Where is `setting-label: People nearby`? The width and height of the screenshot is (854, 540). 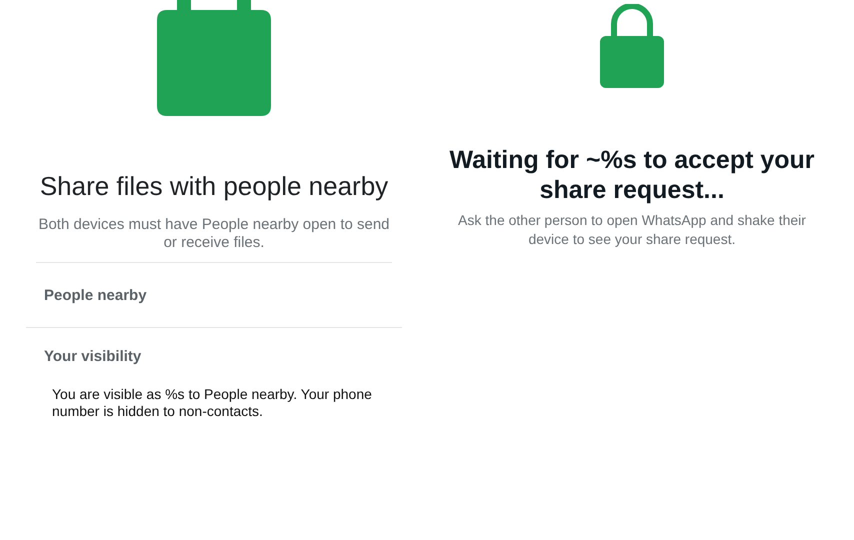 setting-label: People nearby is located at coordinates (95, 295).